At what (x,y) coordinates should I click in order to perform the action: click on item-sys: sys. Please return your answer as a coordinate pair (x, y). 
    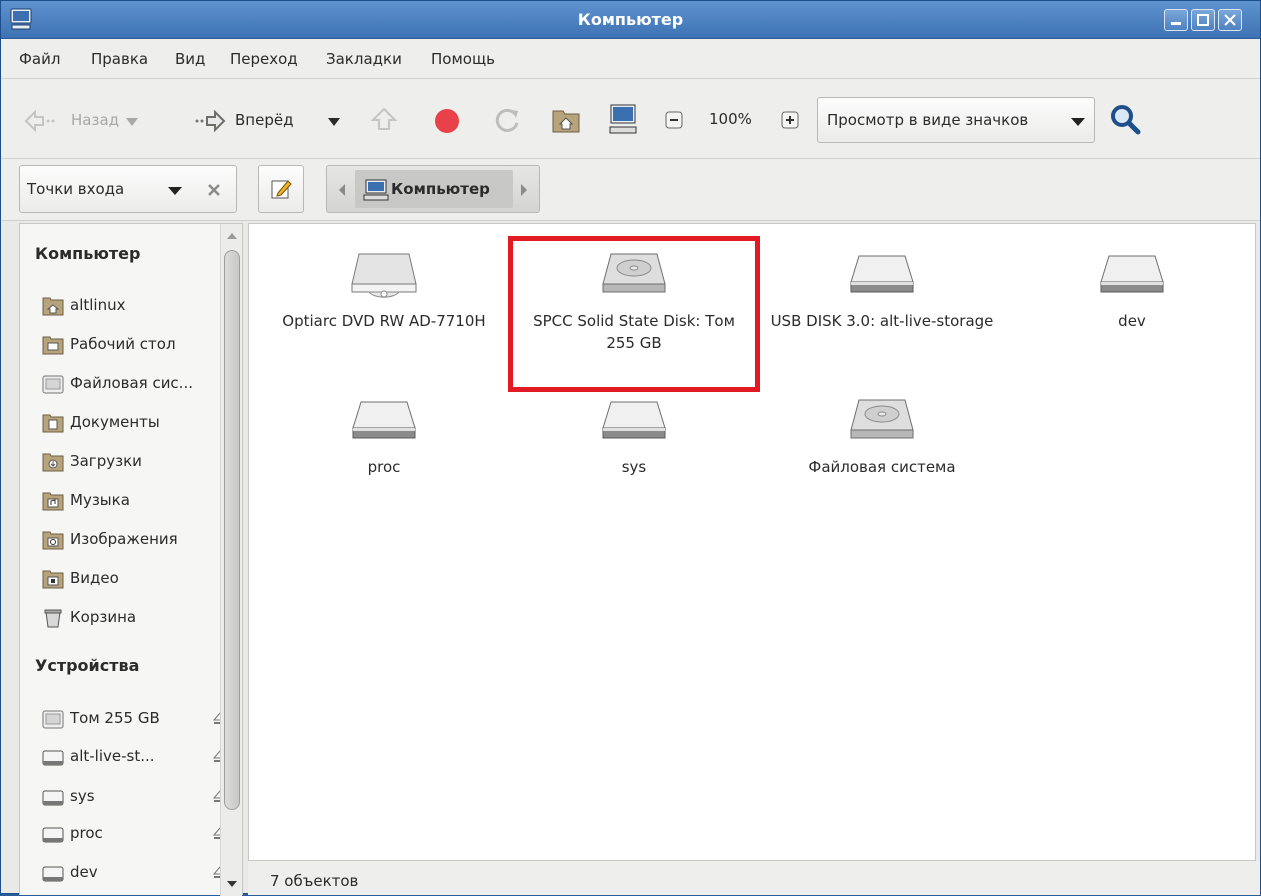
    Looking at the image, I should click on (634, 436).